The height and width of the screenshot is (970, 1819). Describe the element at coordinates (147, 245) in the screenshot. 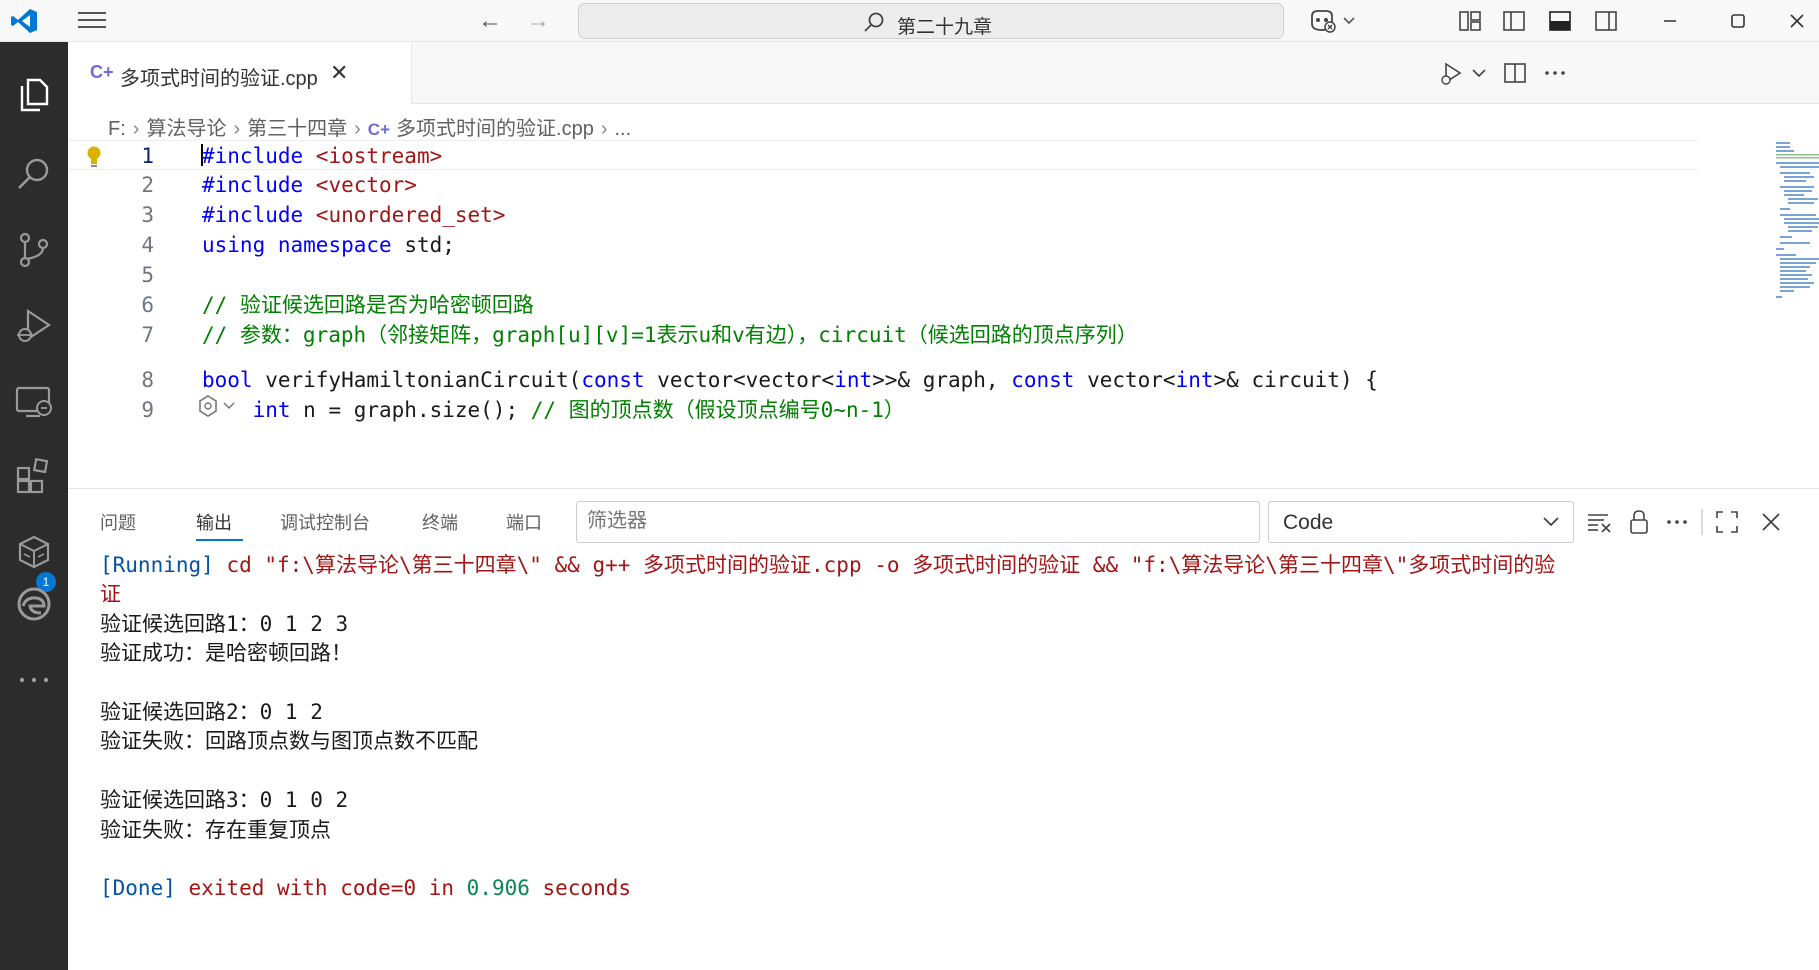

I see `line-number: 4` at that location.